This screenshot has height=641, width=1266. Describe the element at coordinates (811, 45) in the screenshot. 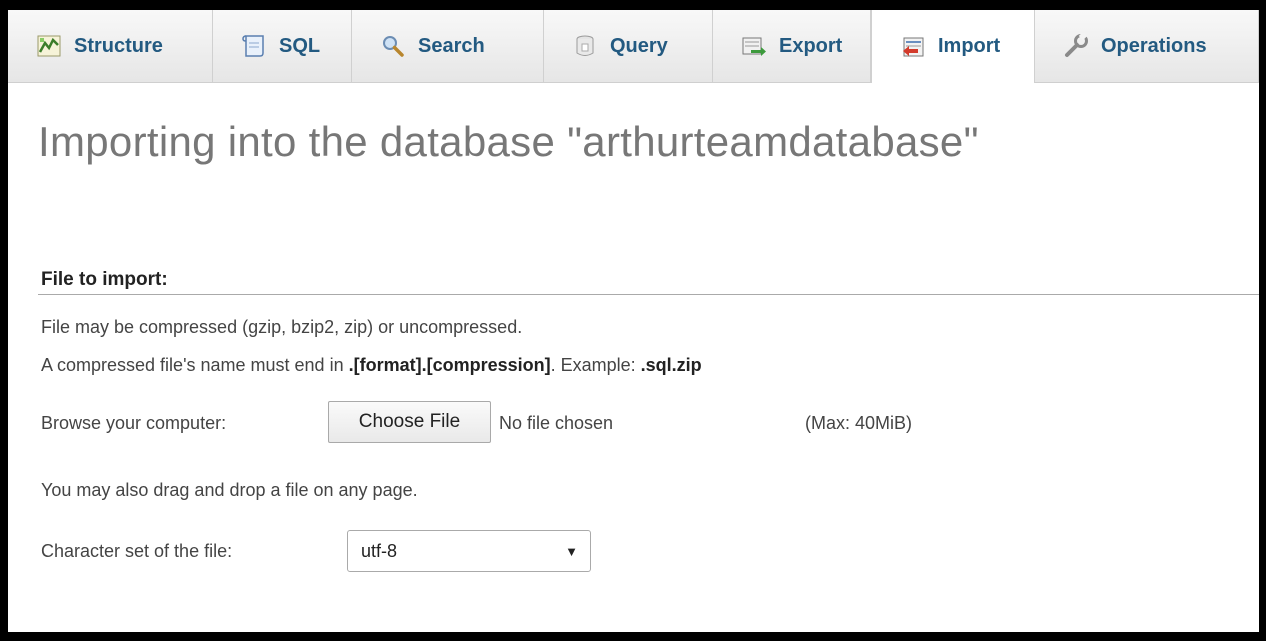

I see `tab-label: Export` at that location.